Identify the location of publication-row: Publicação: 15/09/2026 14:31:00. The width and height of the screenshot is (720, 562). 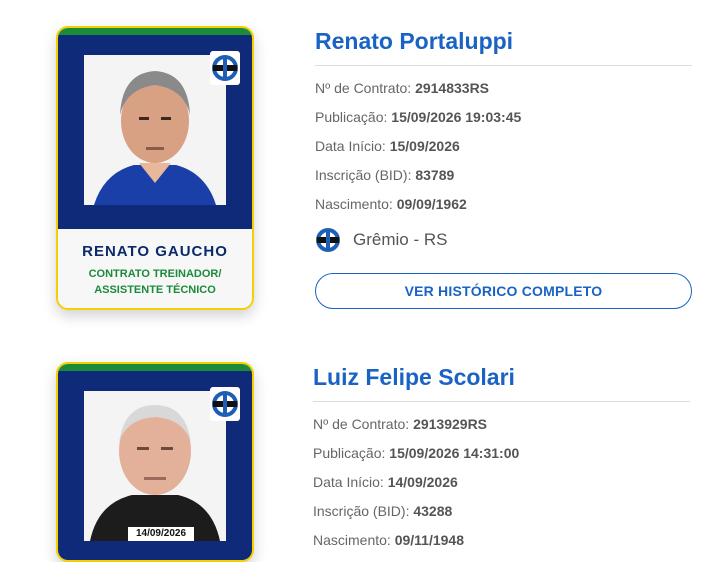
(501, 453).